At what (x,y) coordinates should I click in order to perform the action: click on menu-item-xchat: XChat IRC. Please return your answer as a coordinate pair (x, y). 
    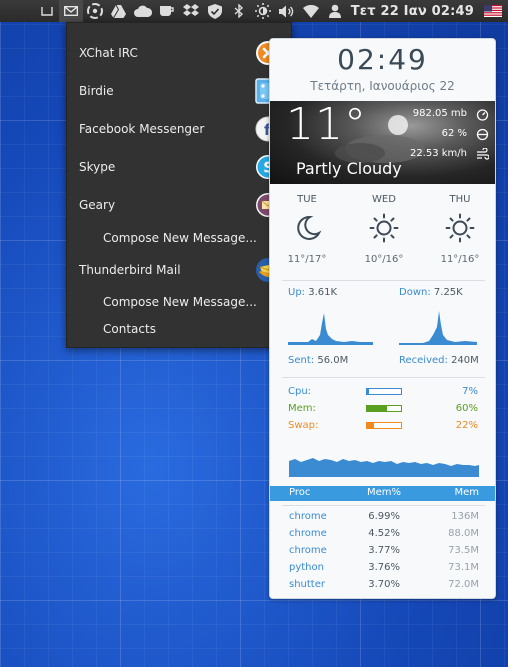
    Looking at the image, I should click on (179, 53).